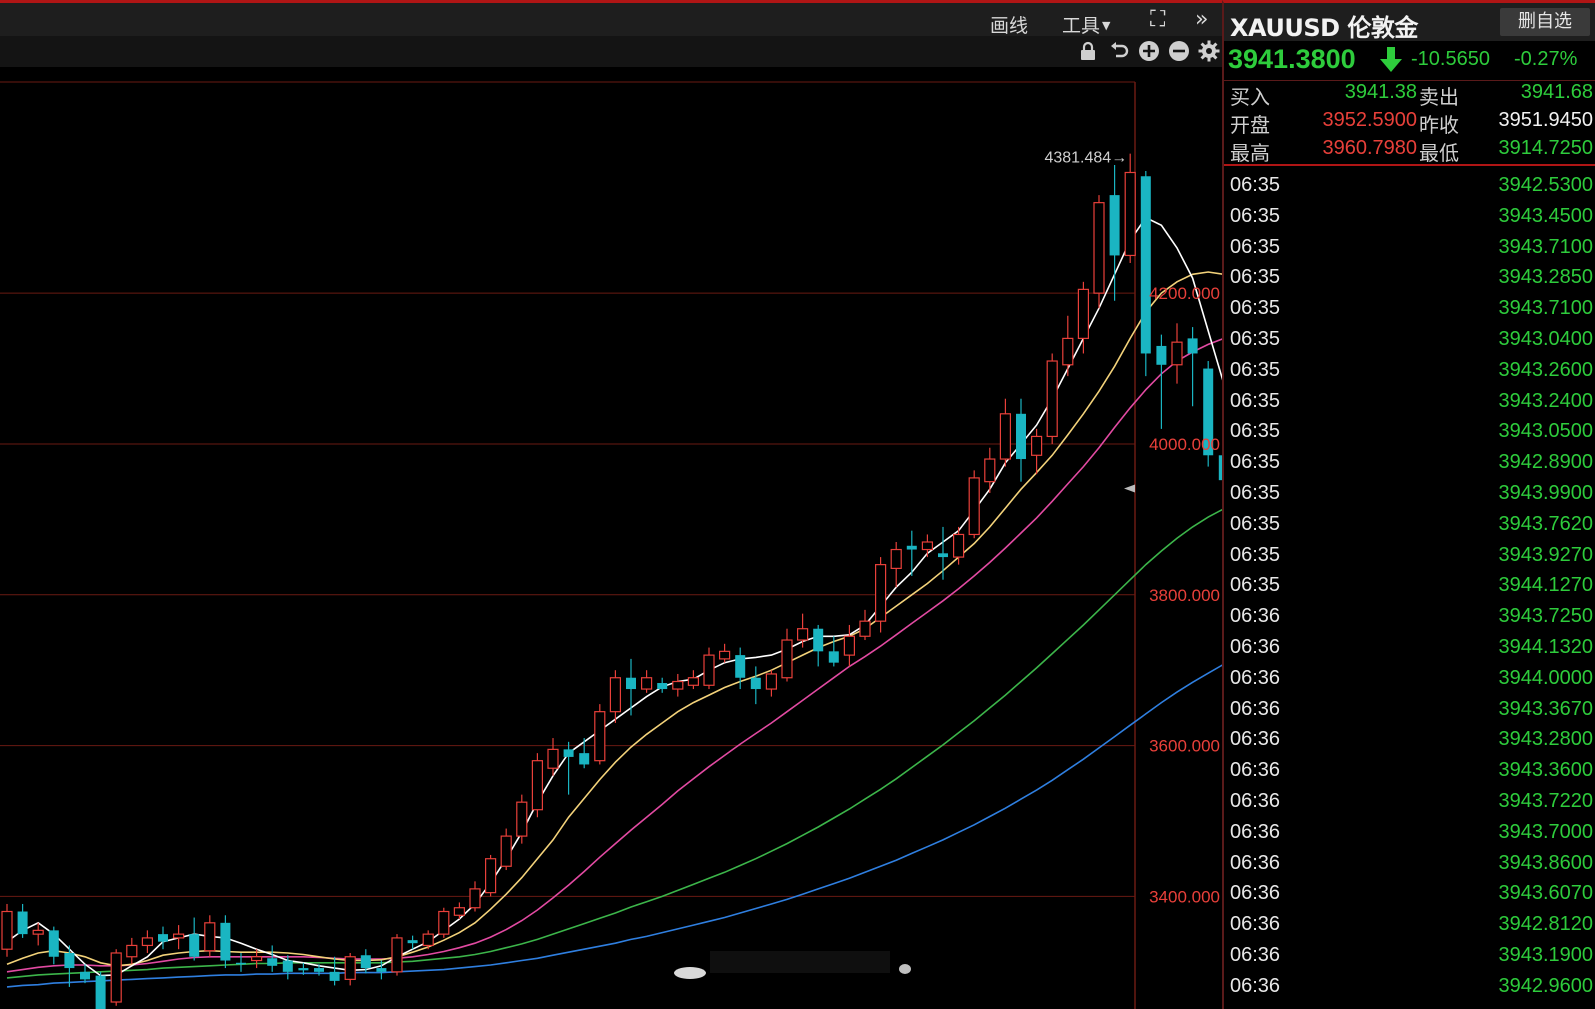 Image resolution: width=1595 pixels, height=1009 pixels. I want to click on tick-price: 3943.2400, so click(1545, 400).